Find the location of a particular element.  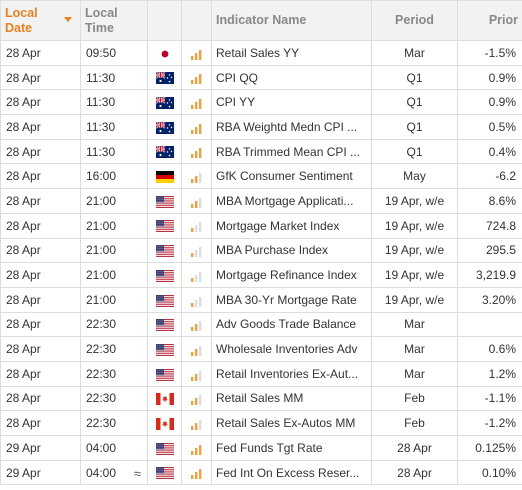

row-time-value: 21:00 is located at coordinates (101, 225).